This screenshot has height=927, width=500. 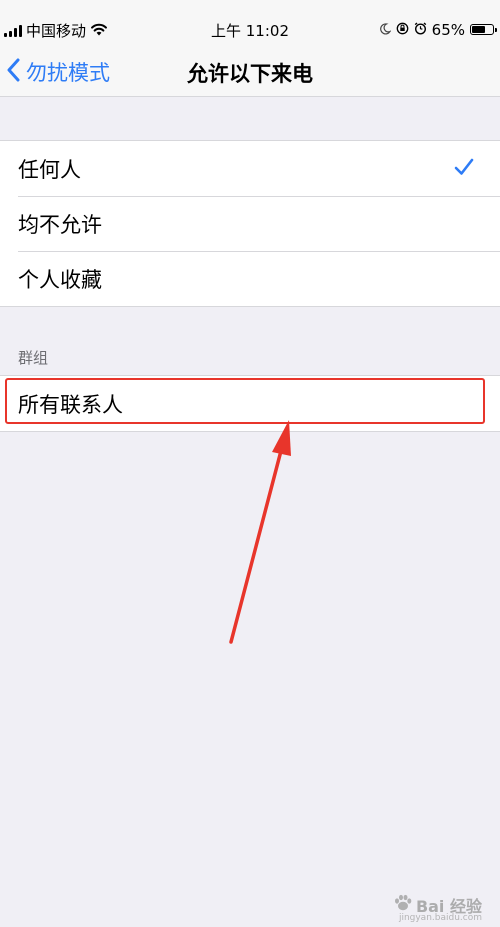 I want to click on page-title: 允许以下来电, so click(x=250, y=74).